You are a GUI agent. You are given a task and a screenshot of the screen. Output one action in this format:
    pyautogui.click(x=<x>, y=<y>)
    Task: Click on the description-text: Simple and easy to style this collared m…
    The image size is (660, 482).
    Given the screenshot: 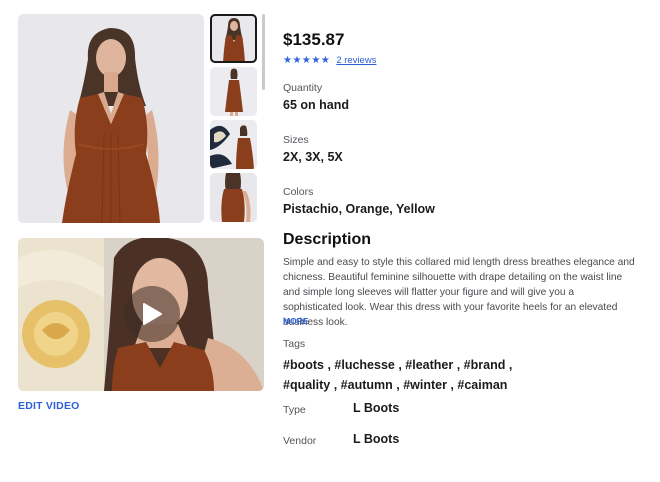 What is the action you would take?
    pyautogui.click(x=459, y=292)
    